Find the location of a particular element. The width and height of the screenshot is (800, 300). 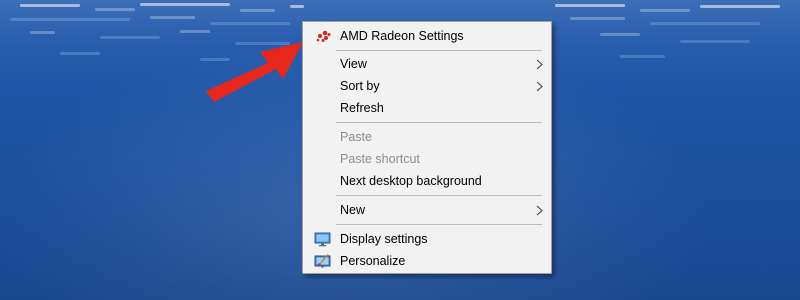

menu-item-paste: Paste is located at coordinates (427, 137).